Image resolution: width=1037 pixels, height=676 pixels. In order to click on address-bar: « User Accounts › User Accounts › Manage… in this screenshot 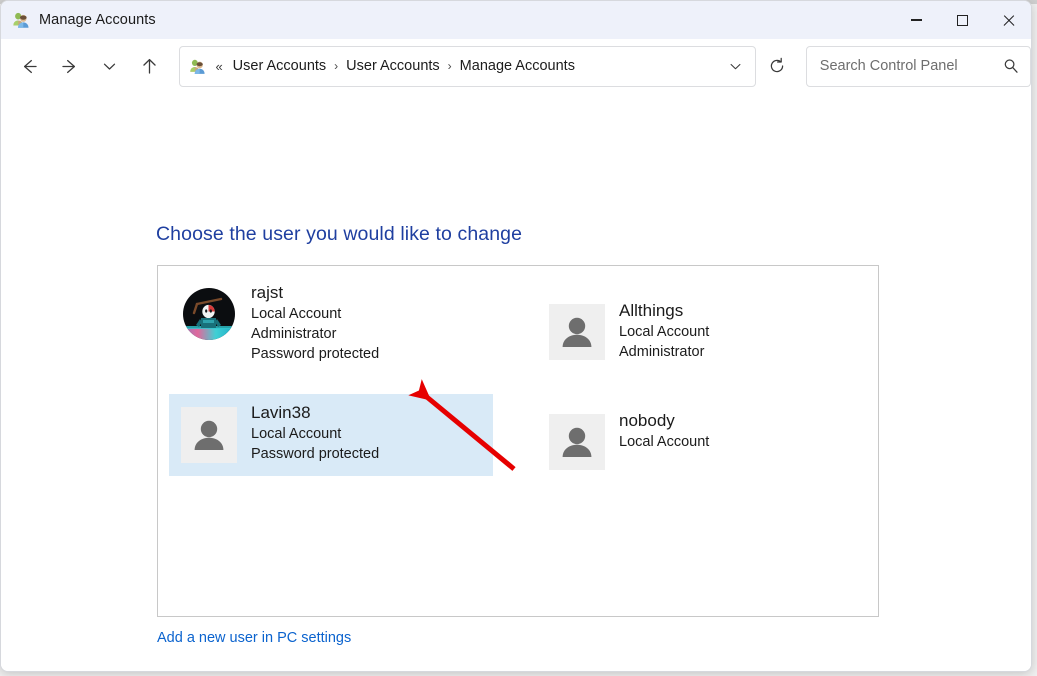, I will do `click(468, 66)`.